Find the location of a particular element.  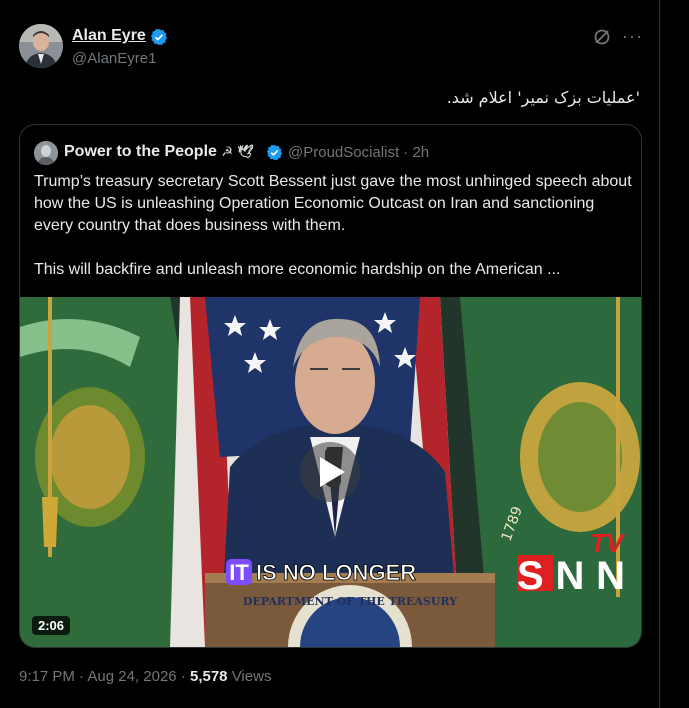

quoted-handle: @ProudSocialist is located at coordinates (343, 152).